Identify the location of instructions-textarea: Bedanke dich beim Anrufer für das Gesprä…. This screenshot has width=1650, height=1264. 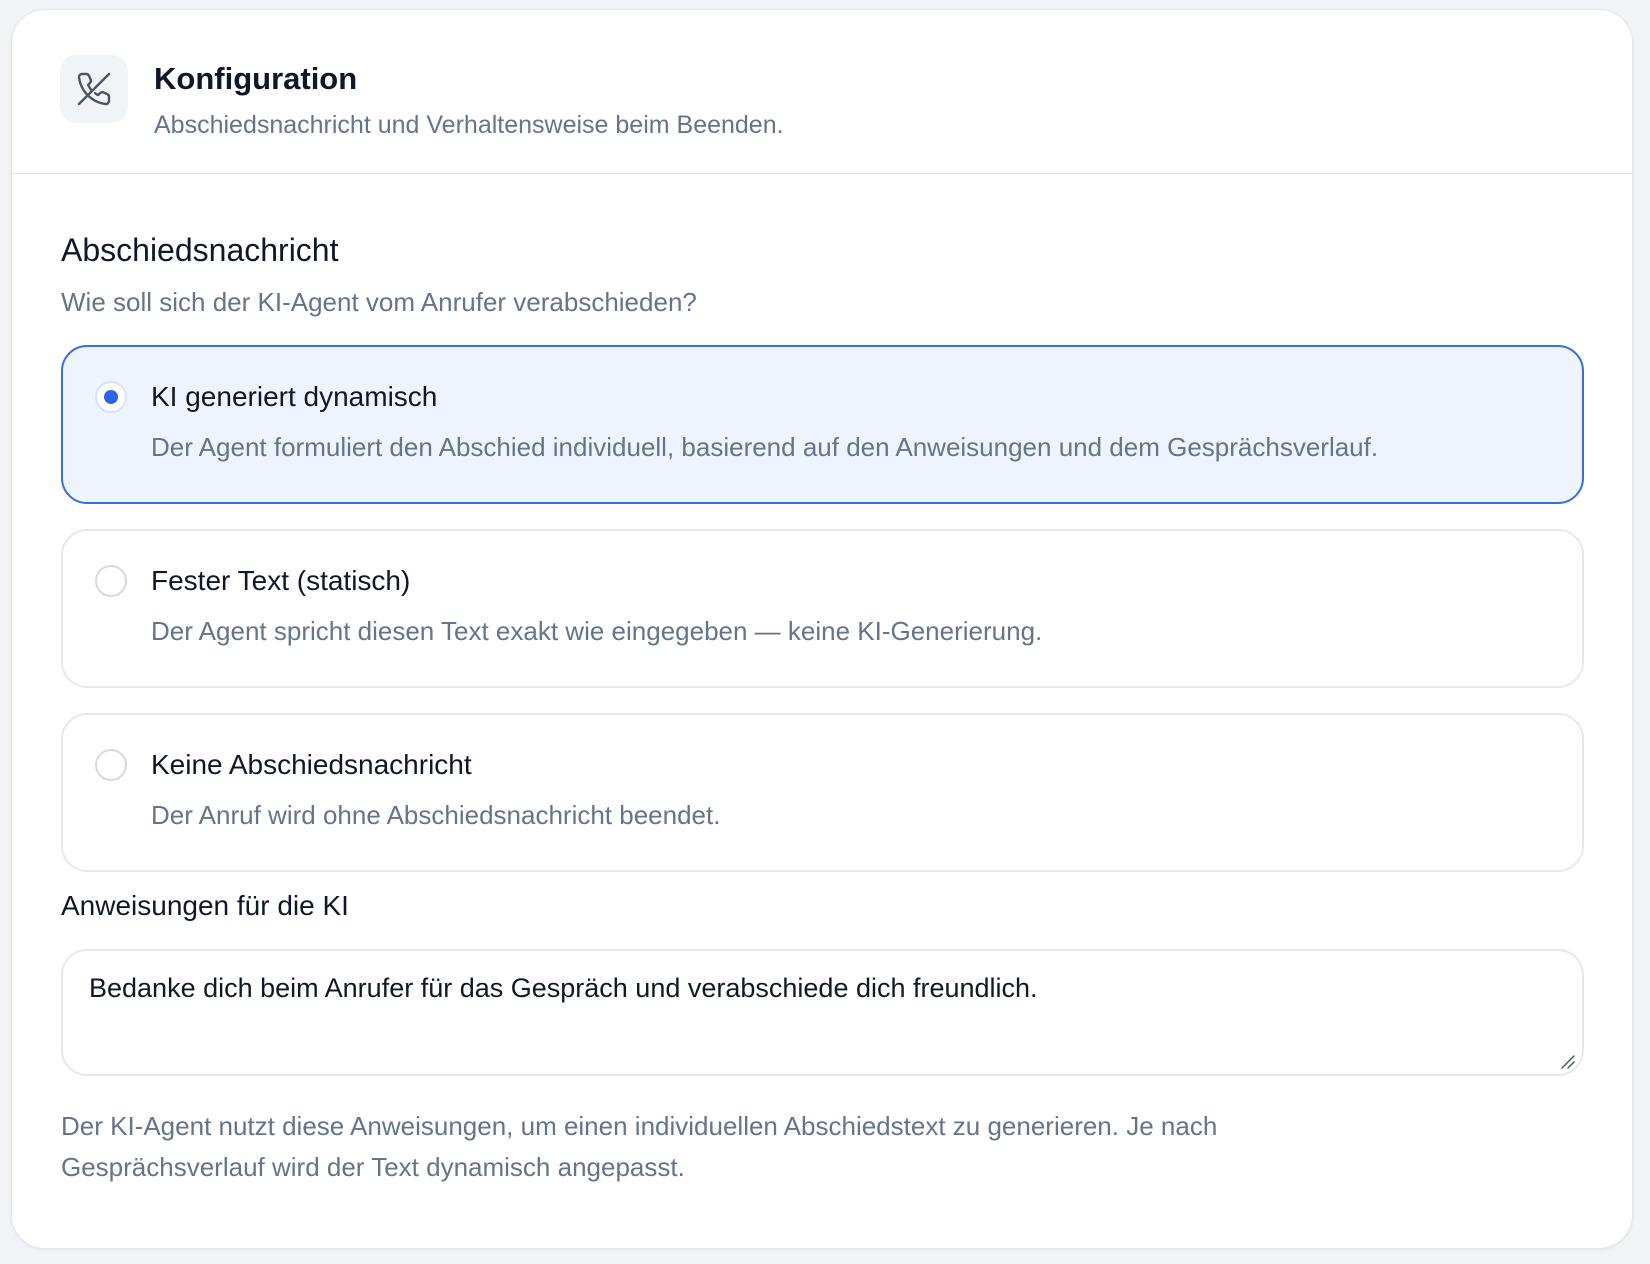
(822, 1012).